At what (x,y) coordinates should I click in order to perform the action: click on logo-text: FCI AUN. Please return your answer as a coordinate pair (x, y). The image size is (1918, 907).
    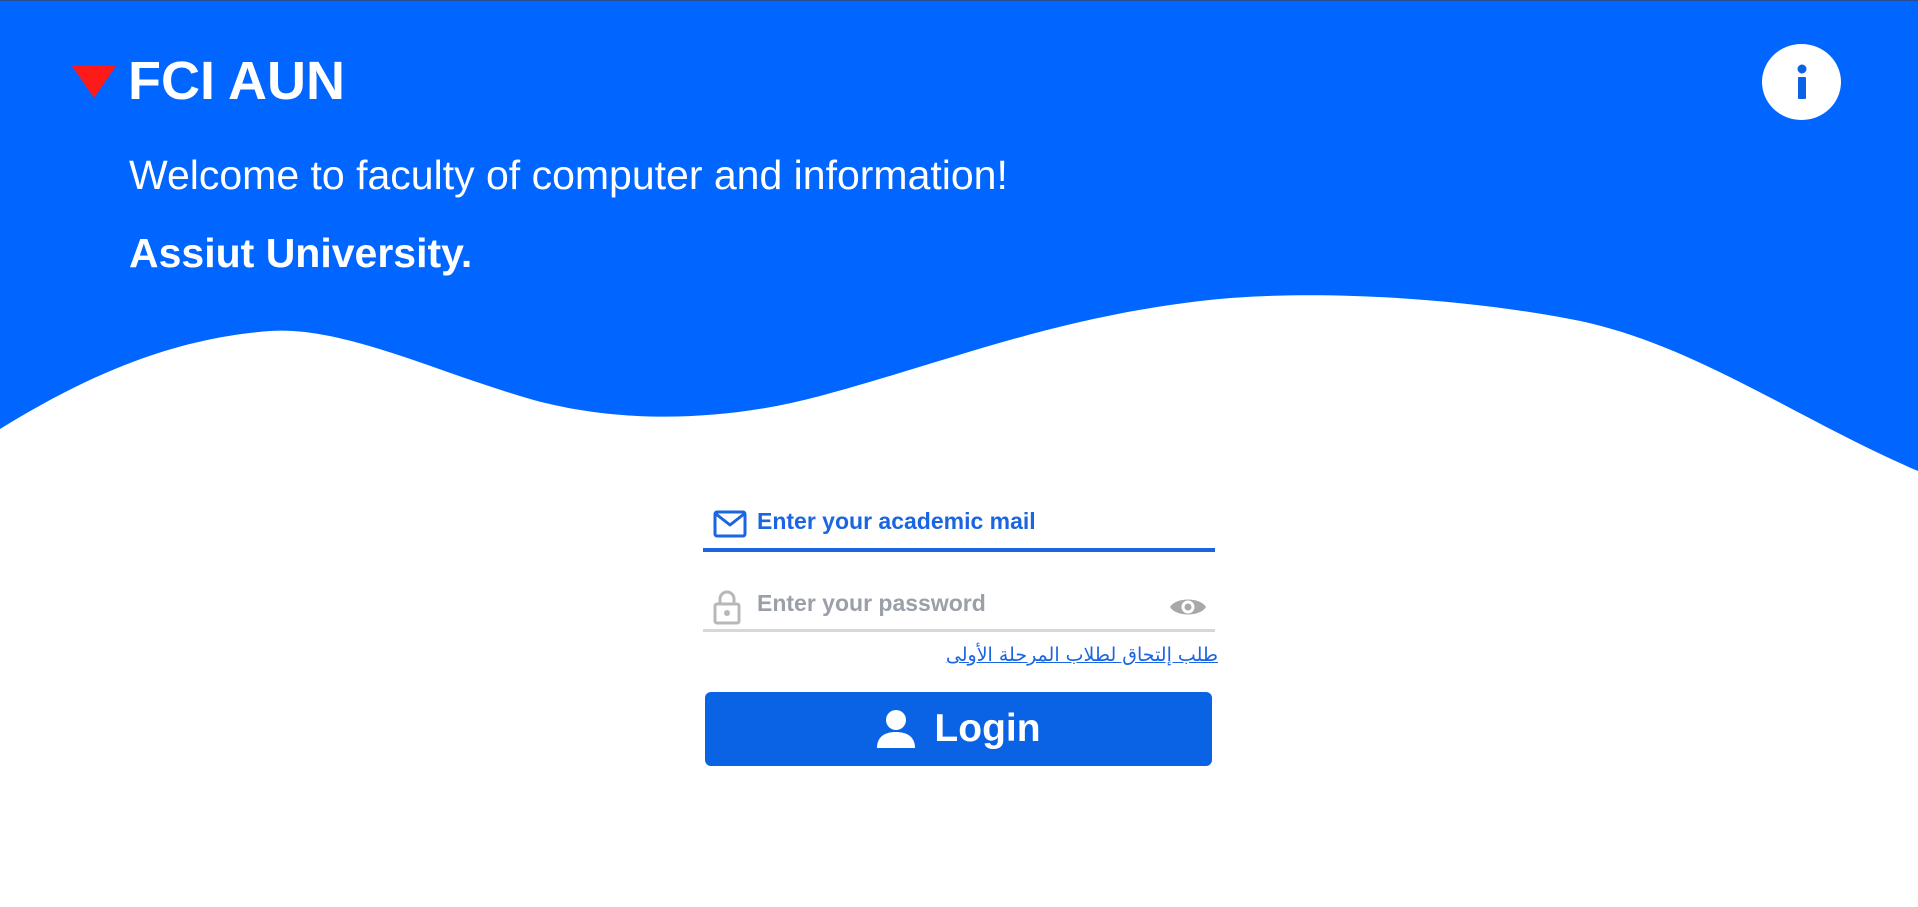
    Looking at the image, I should click on (236, 81).